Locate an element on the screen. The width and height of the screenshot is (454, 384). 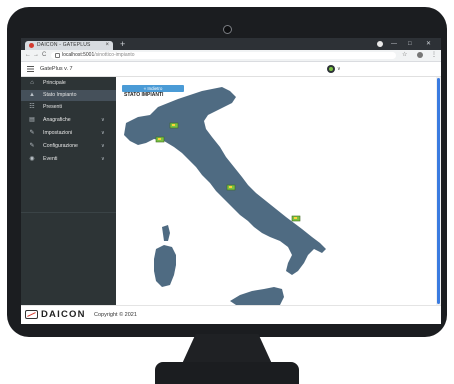
browser-tab: DAICON - GATEPLUS × is located at coordinates (69, 45).